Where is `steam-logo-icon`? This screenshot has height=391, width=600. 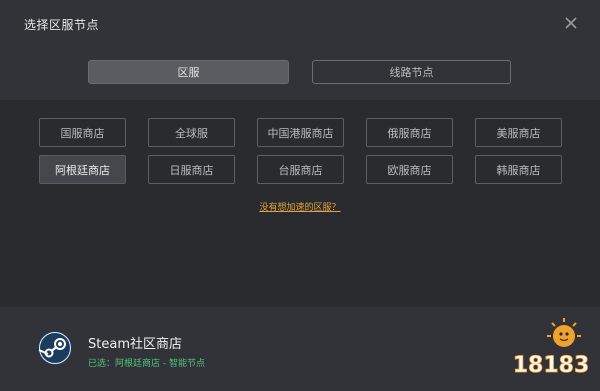
steam-logo-icon is located at coordinates (55, 348).